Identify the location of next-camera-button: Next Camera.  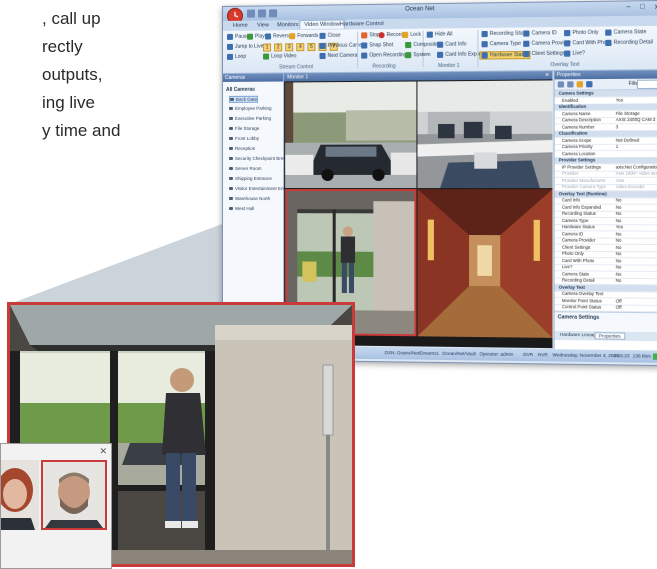
(338, 56).